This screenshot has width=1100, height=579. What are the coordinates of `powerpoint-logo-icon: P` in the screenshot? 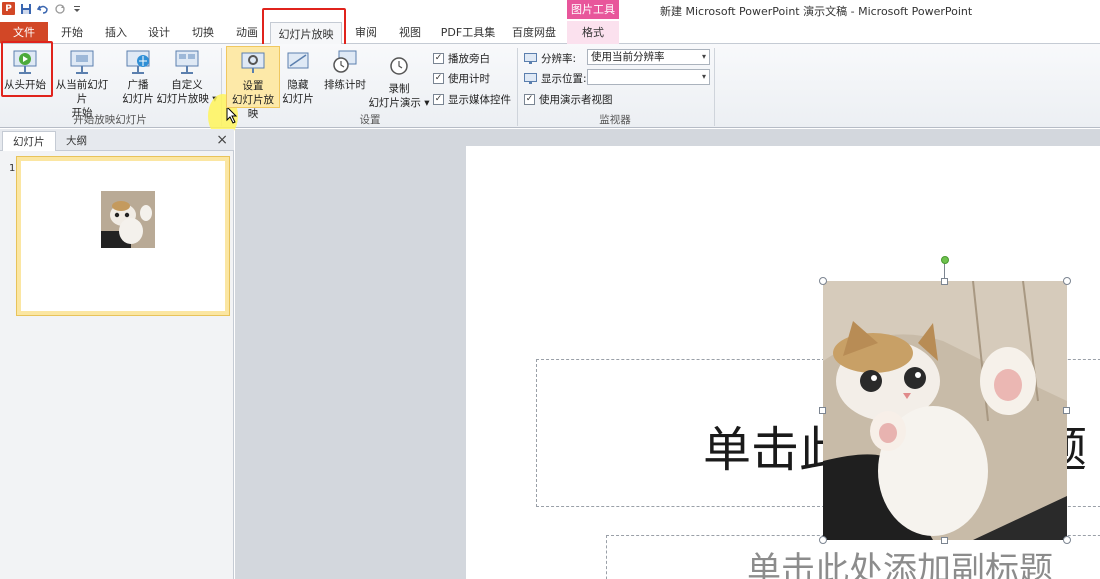 It's located at (8, 8).